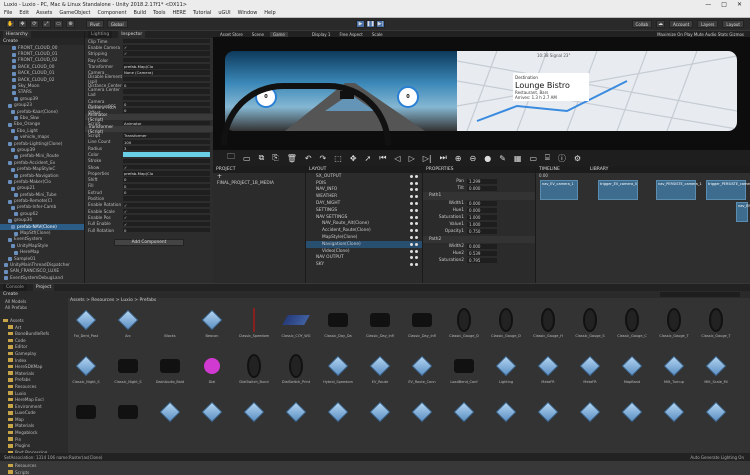 The image size is (750, 475). I want to click on layer-item: WEATHER, so click(364, 196).